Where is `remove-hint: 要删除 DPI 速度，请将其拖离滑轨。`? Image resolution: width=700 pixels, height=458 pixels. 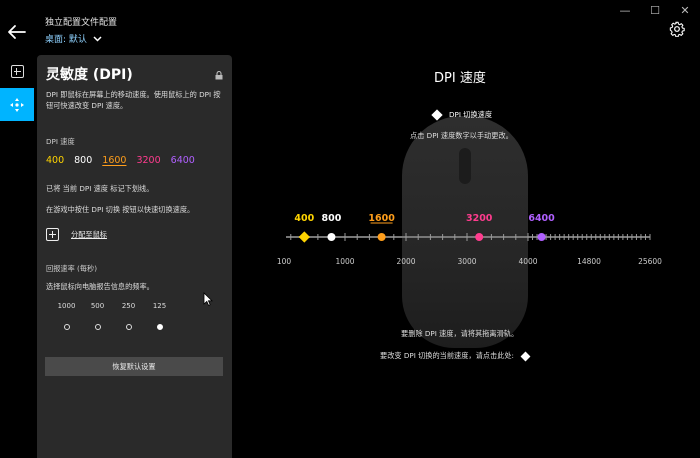 remove-hint: 要删除 DPI 速度，请将其拖离滑轨。 is located at coordinates (460, 333).